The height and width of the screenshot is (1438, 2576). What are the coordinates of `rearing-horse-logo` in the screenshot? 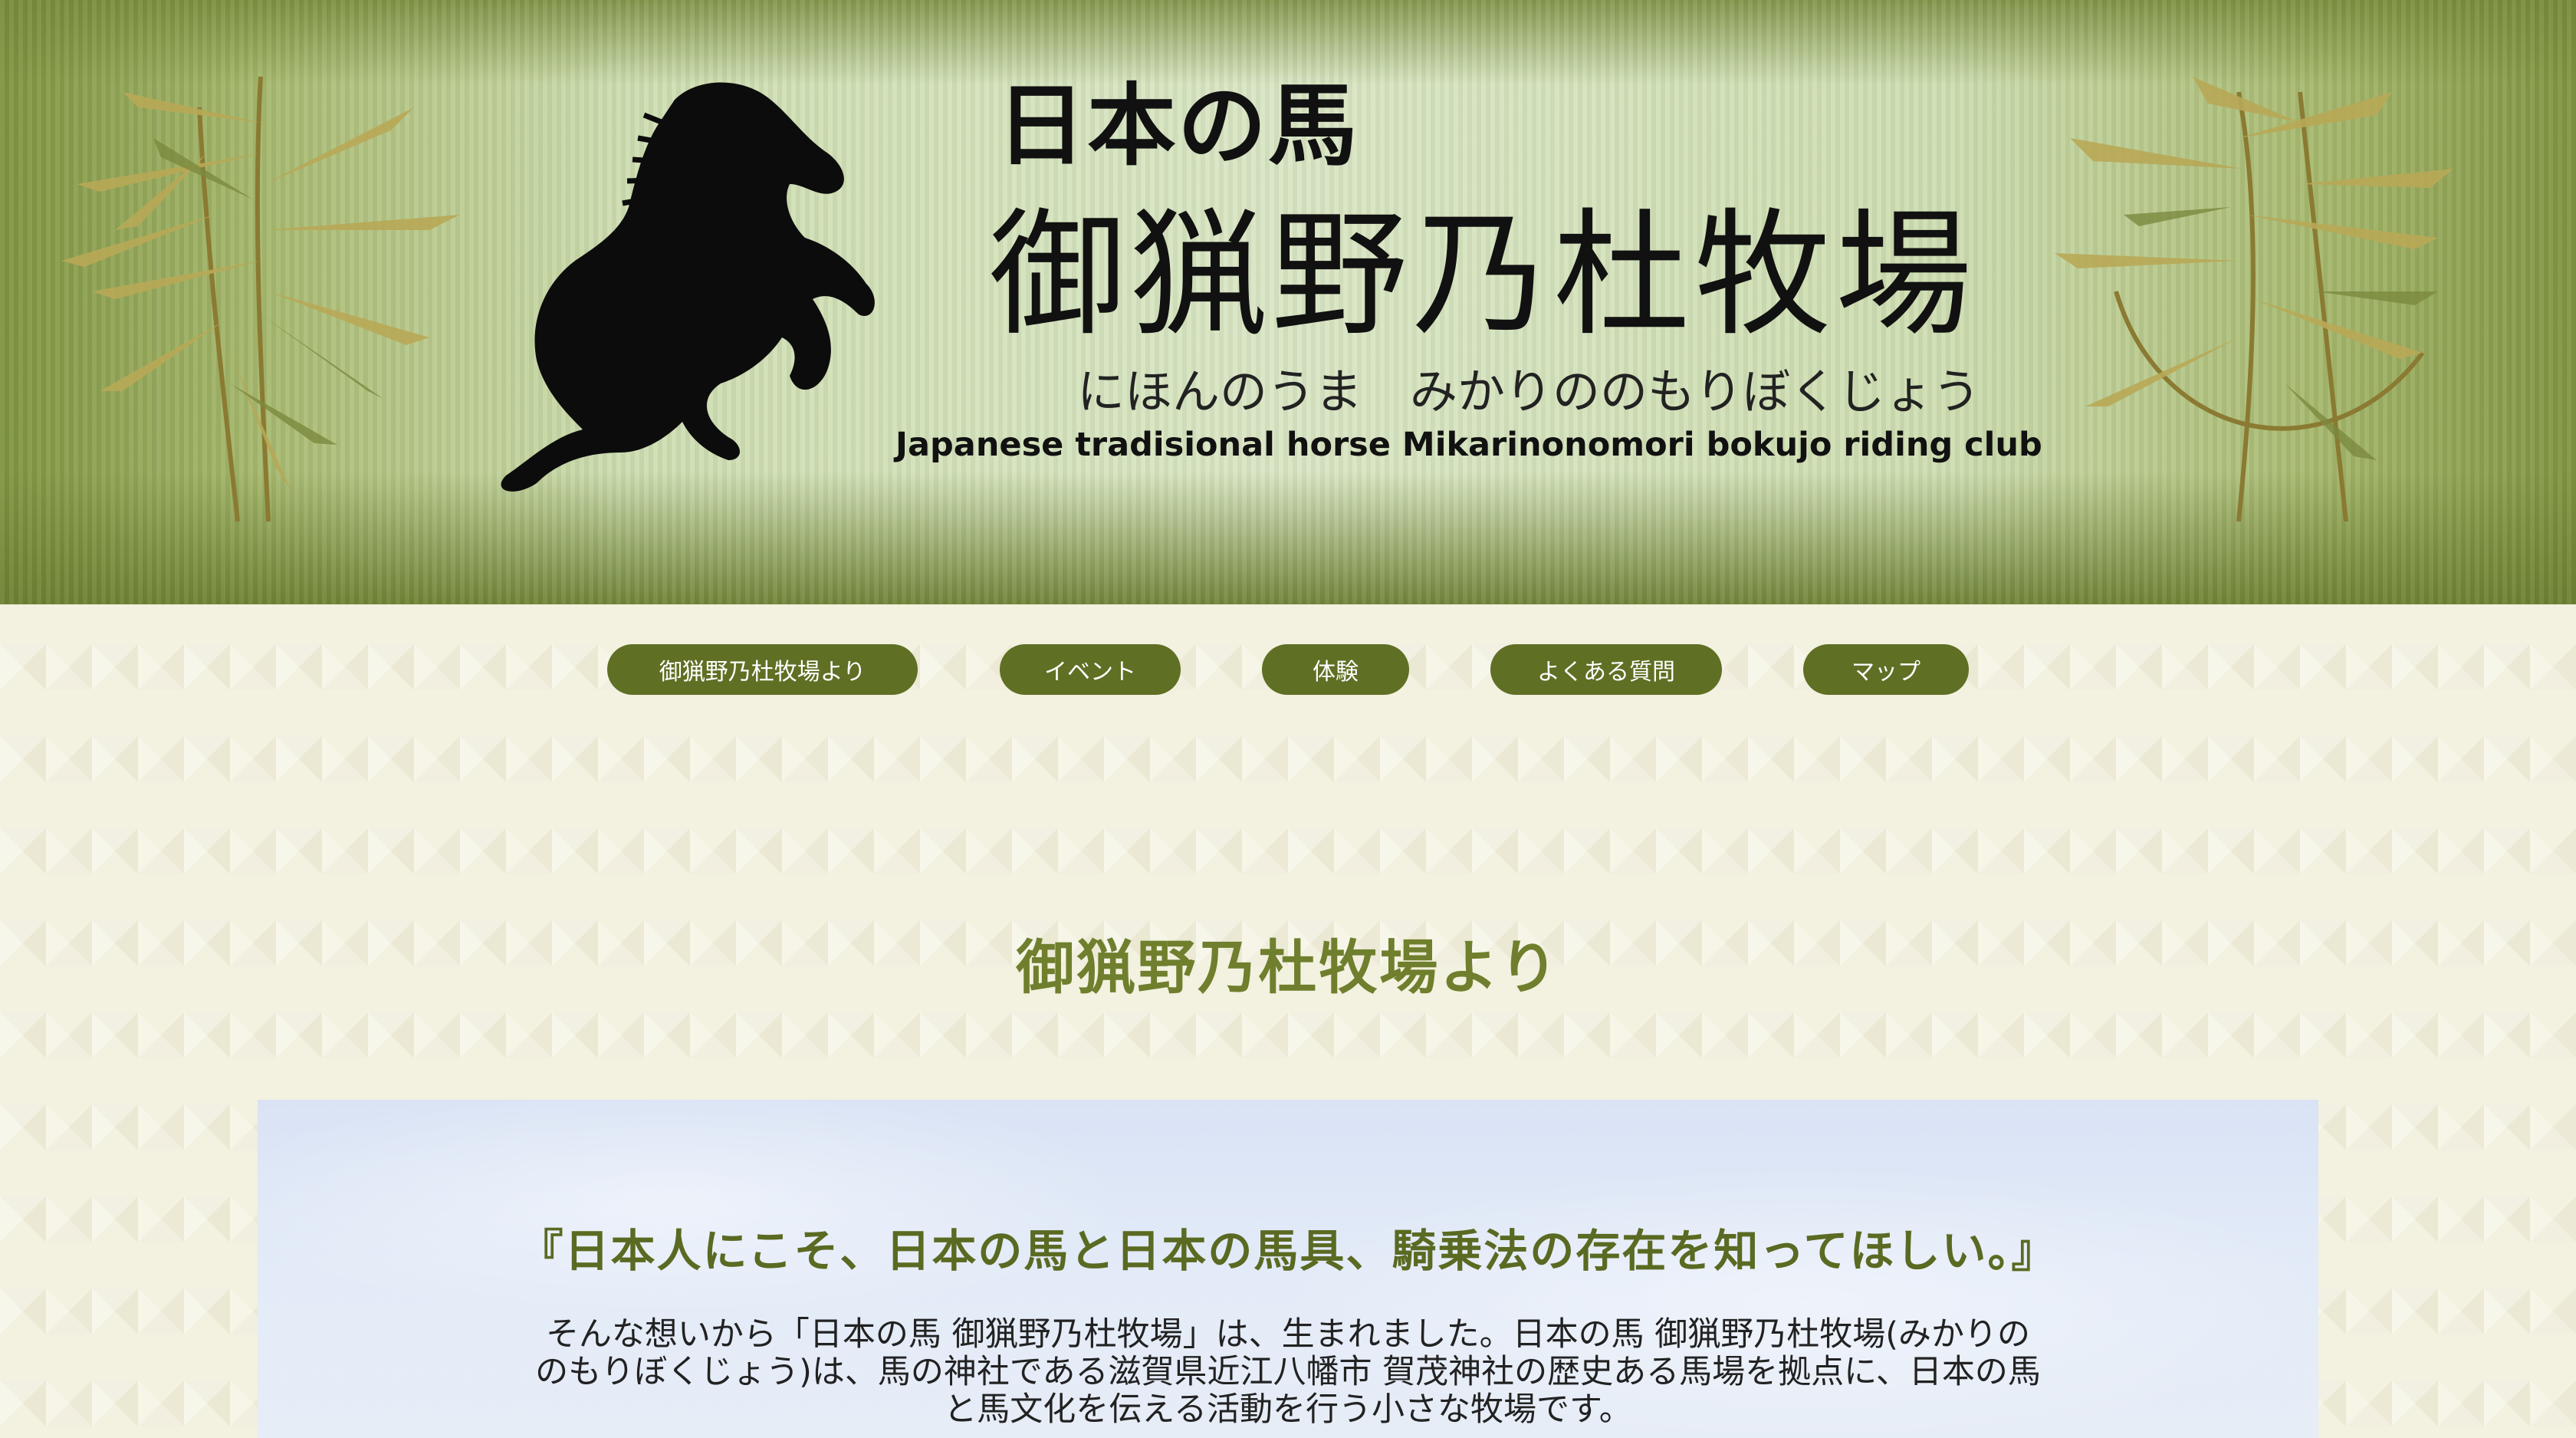 It's located at (688, 287).